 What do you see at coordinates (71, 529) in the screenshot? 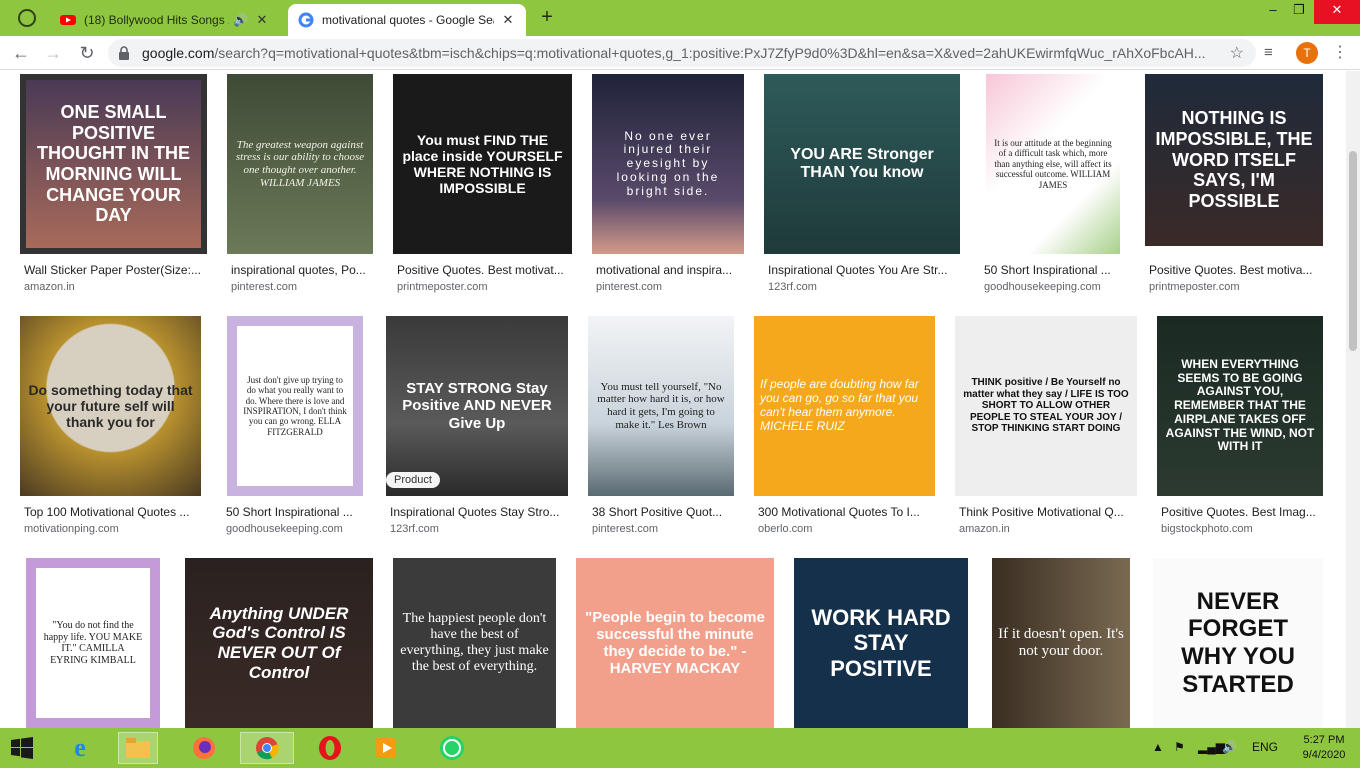
I see `result-source: motivationping.com` at bounding box center [71, 529].